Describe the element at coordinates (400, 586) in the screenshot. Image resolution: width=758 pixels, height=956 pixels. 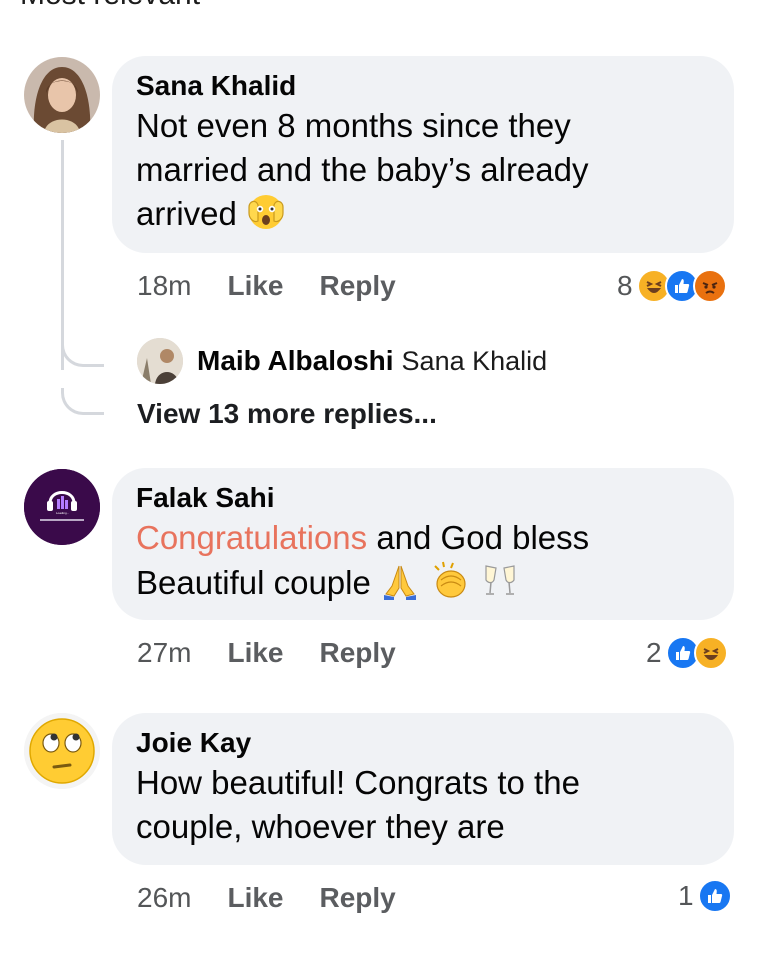
I see `folded-hands-emoji-icon` at that location.